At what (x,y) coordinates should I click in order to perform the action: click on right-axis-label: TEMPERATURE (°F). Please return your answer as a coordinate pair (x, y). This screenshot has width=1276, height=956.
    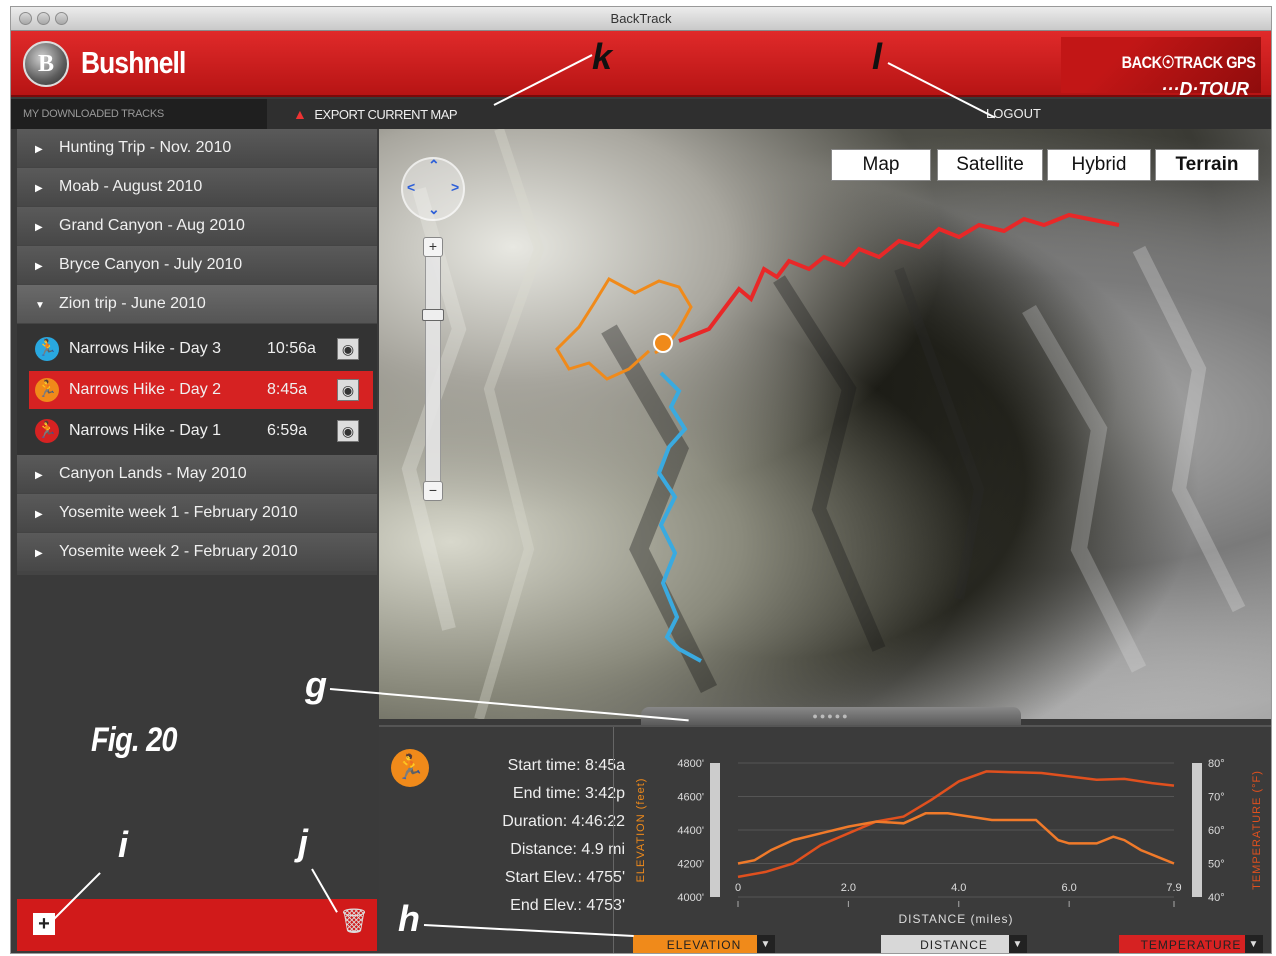
    Looking at the image, I should click on (1257, 830).